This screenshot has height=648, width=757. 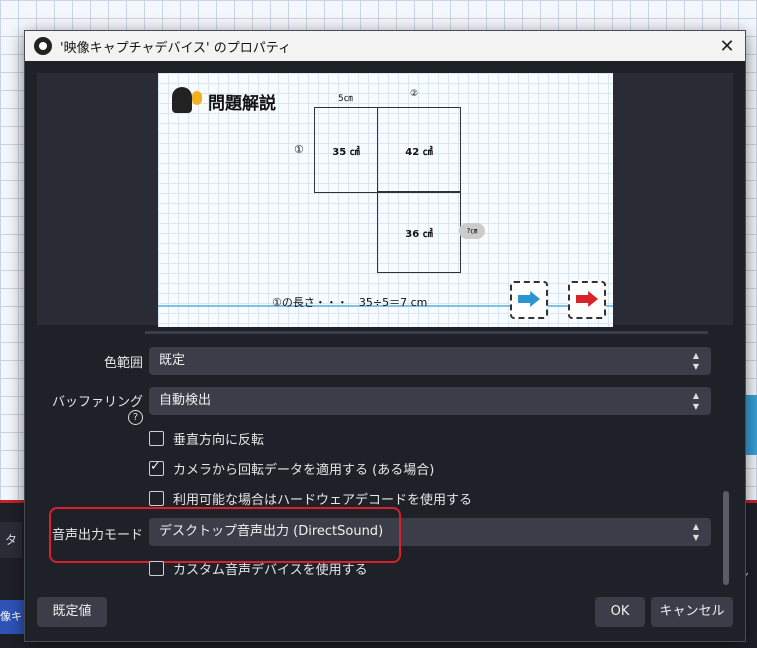 I want to click on preview-top-label-1: 5㎝, so click(x=345, y=99).